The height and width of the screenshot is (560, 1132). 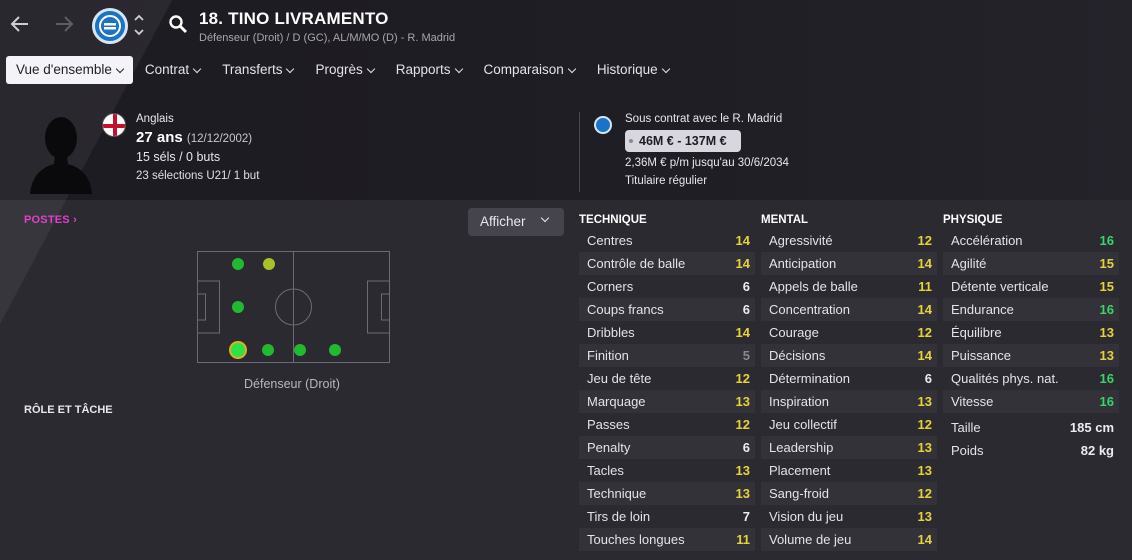 What do you see at coordinates (1097, 450) in the screenshot?
I see `attribute-value: 82 kg` at bounding box center [1097, 450].